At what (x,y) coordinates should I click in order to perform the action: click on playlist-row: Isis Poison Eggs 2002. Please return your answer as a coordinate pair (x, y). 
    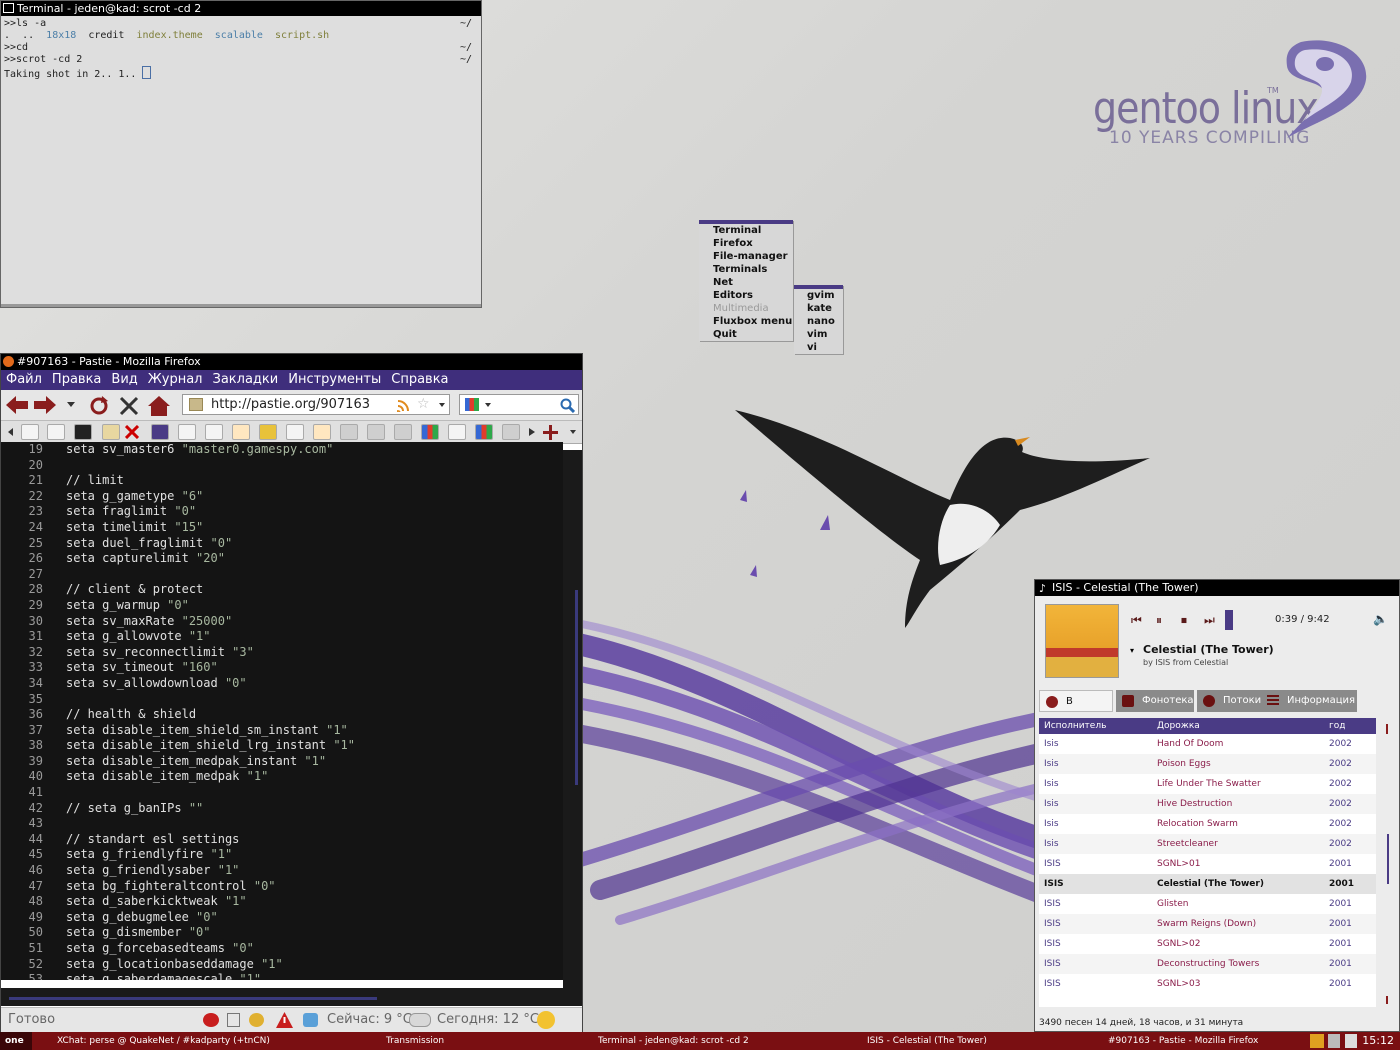
    Looking at the image, I should click on (1207, 764).